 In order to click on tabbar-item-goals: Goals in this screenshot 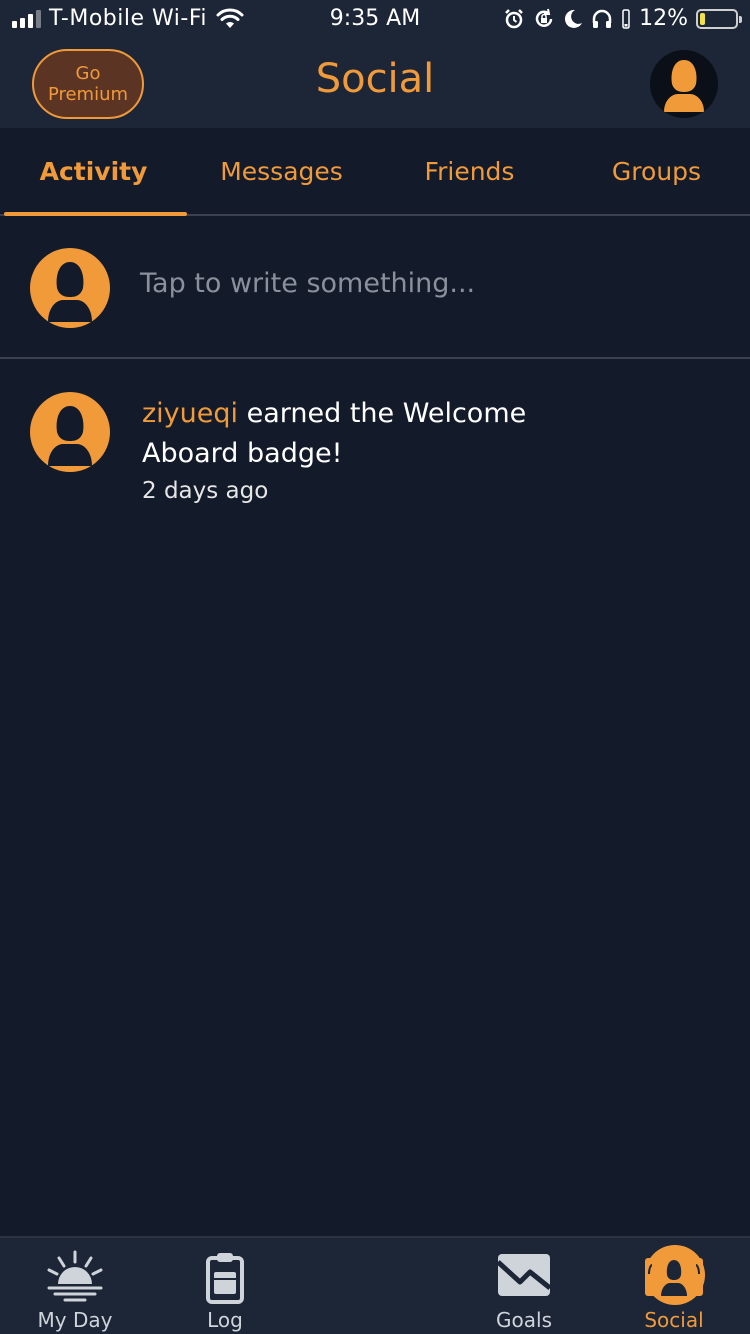, I will do `click(524, 1286)`.